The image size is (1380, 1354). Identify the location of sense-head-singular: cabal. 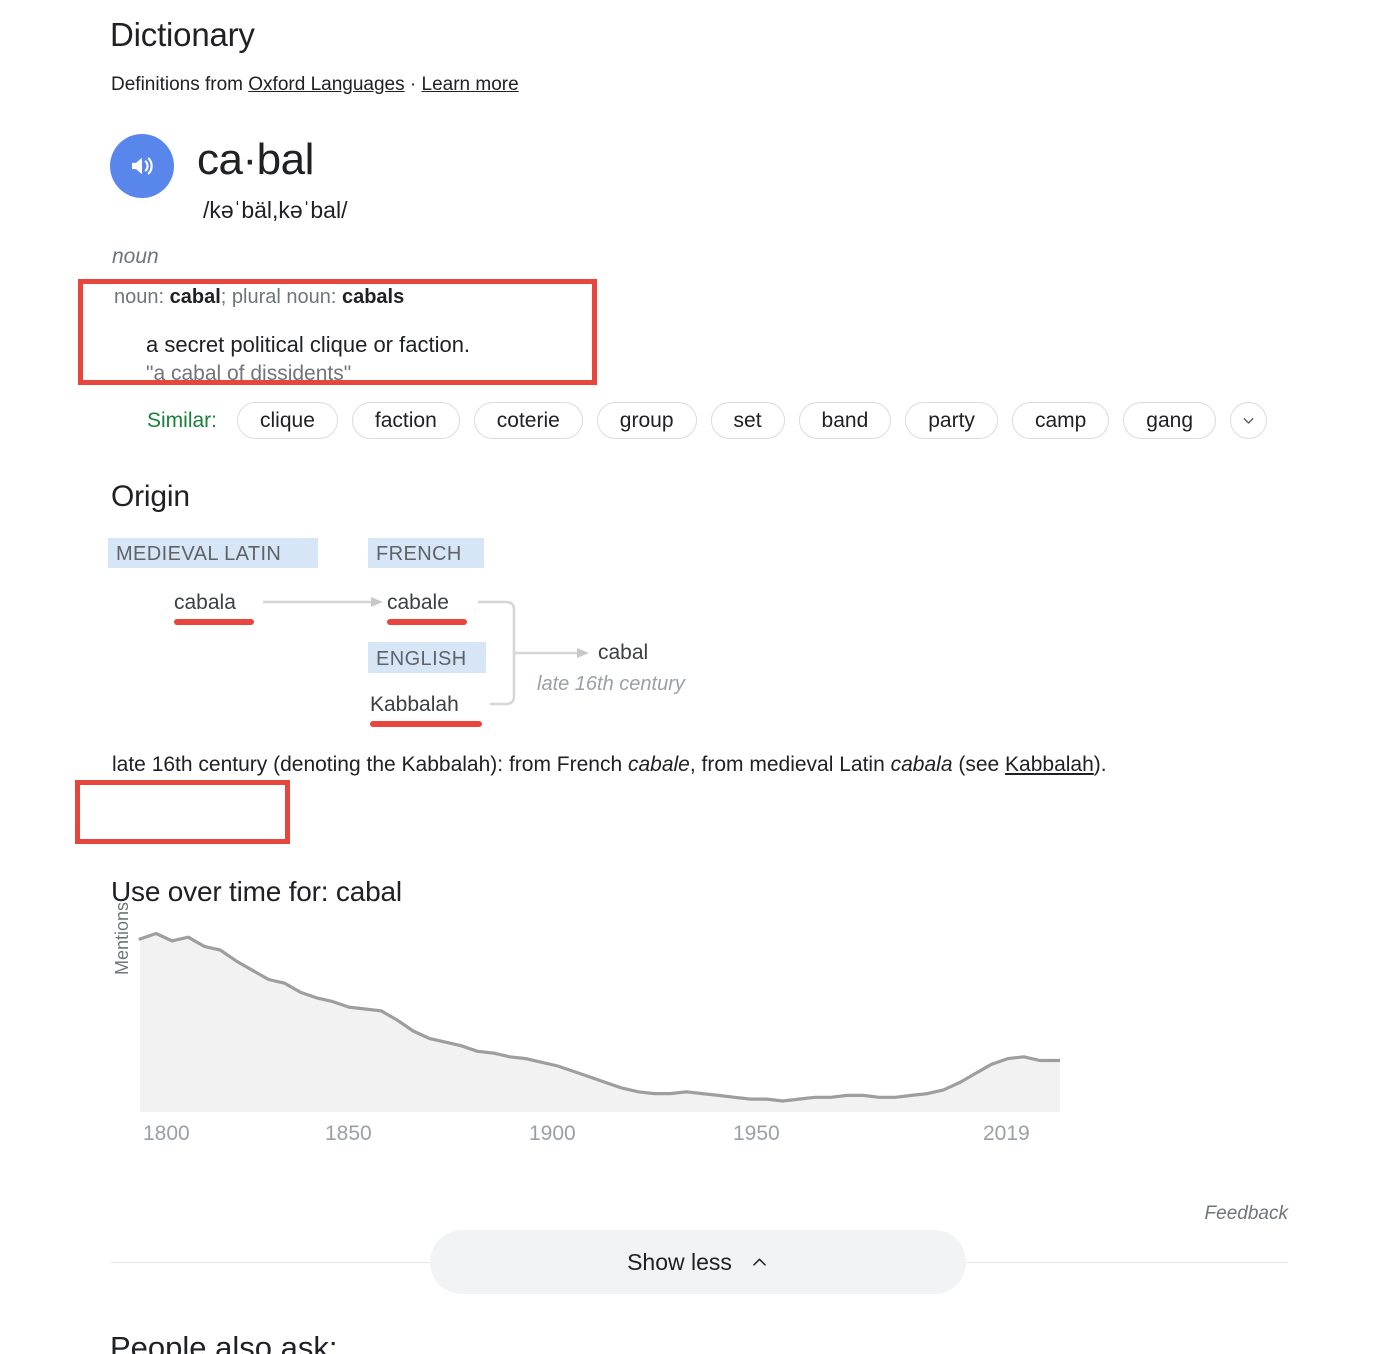
(195, 297).